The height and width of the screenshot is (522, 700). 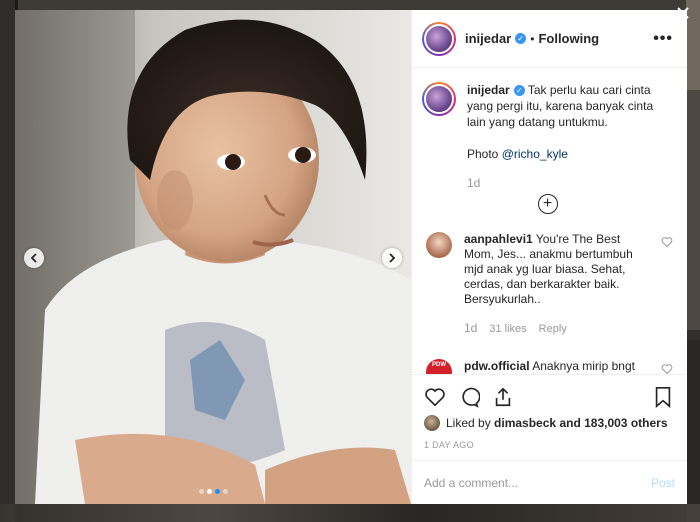 I want to click on next-slide-button, so click(x=392, y=258).